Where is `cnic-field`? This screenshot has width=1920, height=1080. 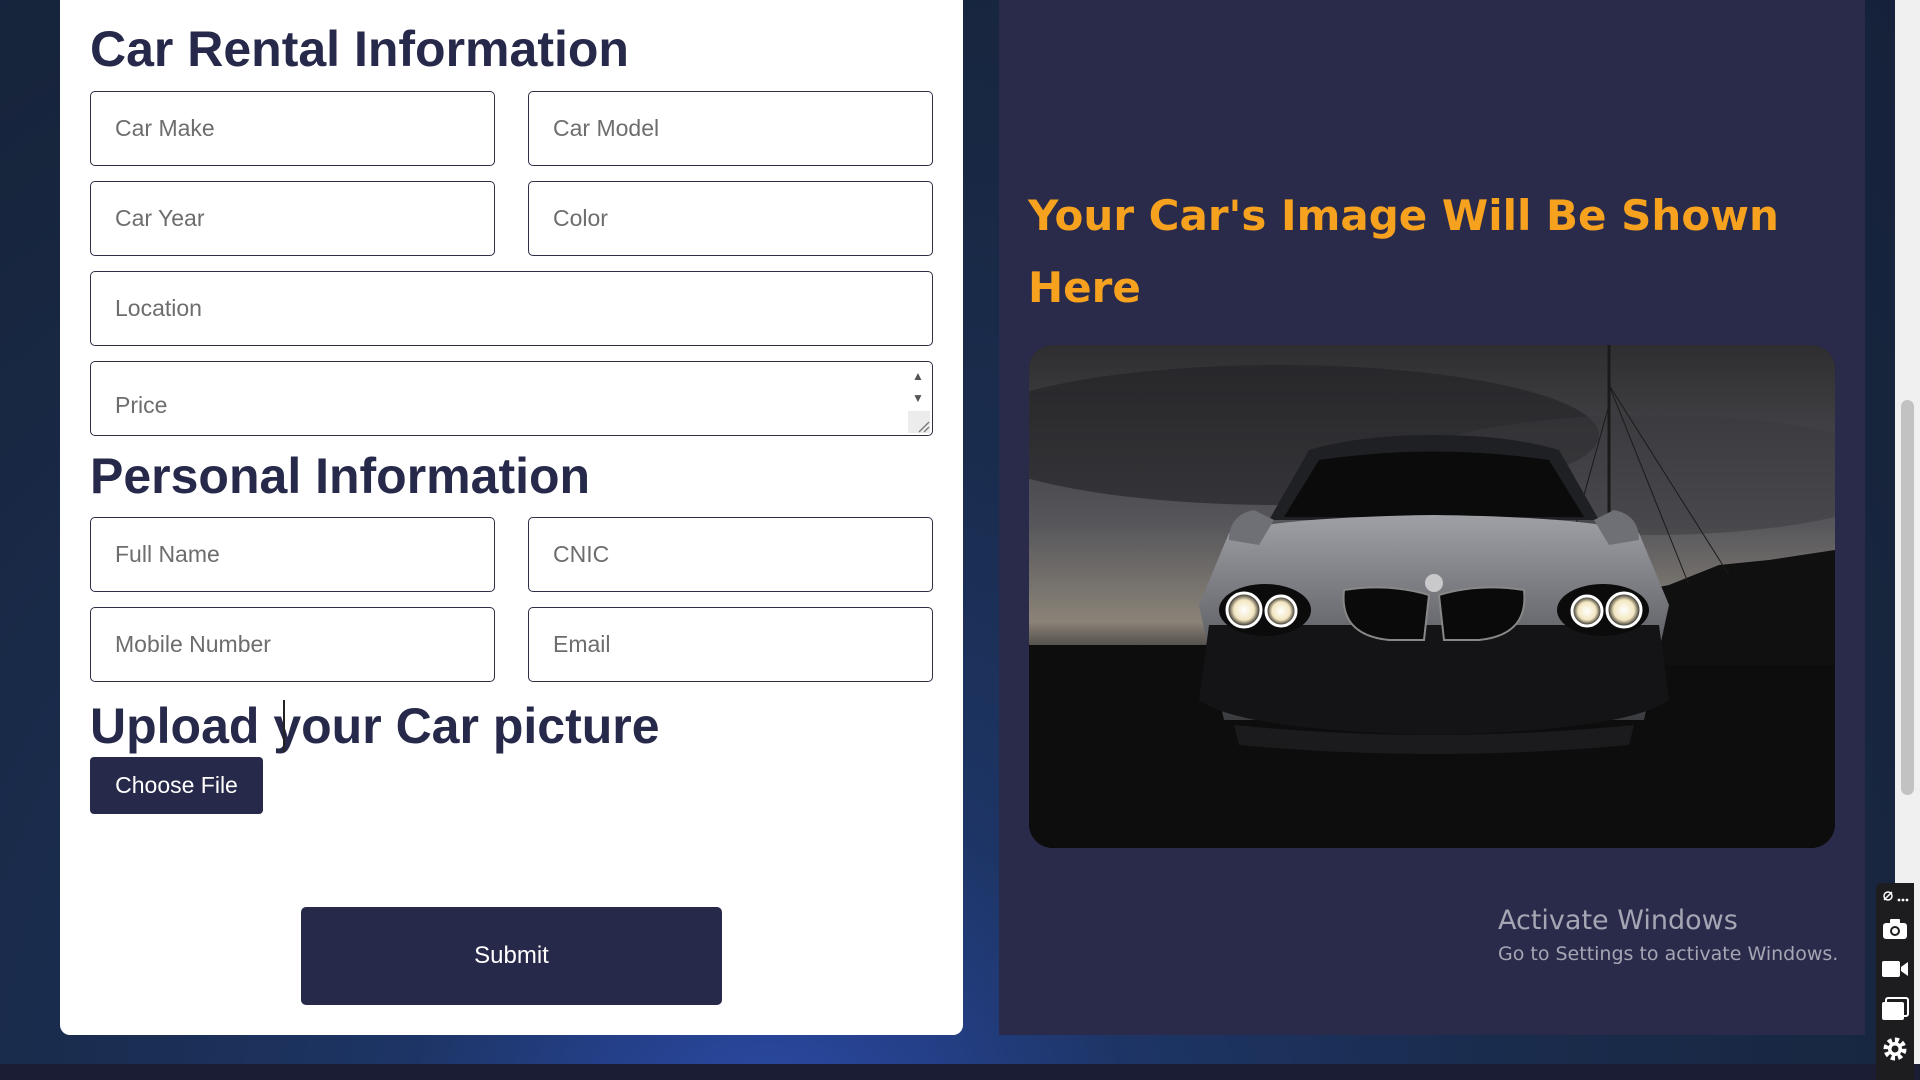 cnic-field is located at coordinates (730, 554).